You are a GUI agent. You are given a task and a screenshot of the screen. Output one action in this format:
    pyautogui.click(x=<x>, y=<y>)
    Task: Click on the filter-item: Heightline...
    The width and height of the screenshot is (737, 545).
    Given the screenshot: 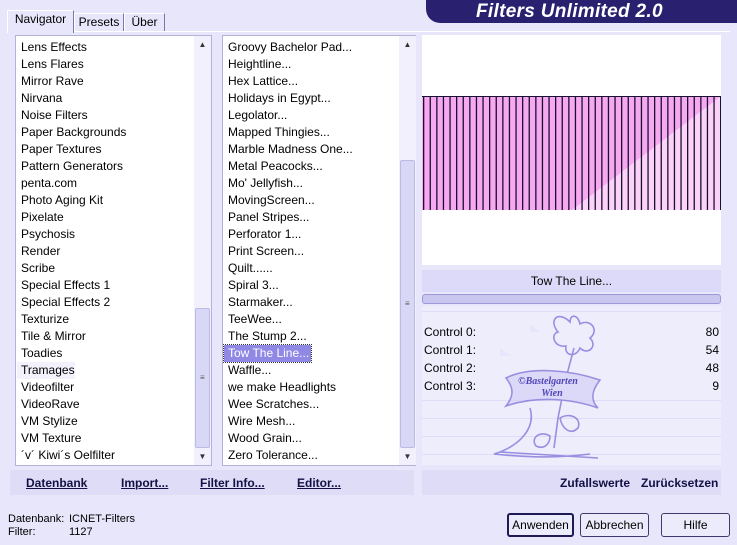 What is the action you would take?
    pyautogui.click(x=257, y=64)
    